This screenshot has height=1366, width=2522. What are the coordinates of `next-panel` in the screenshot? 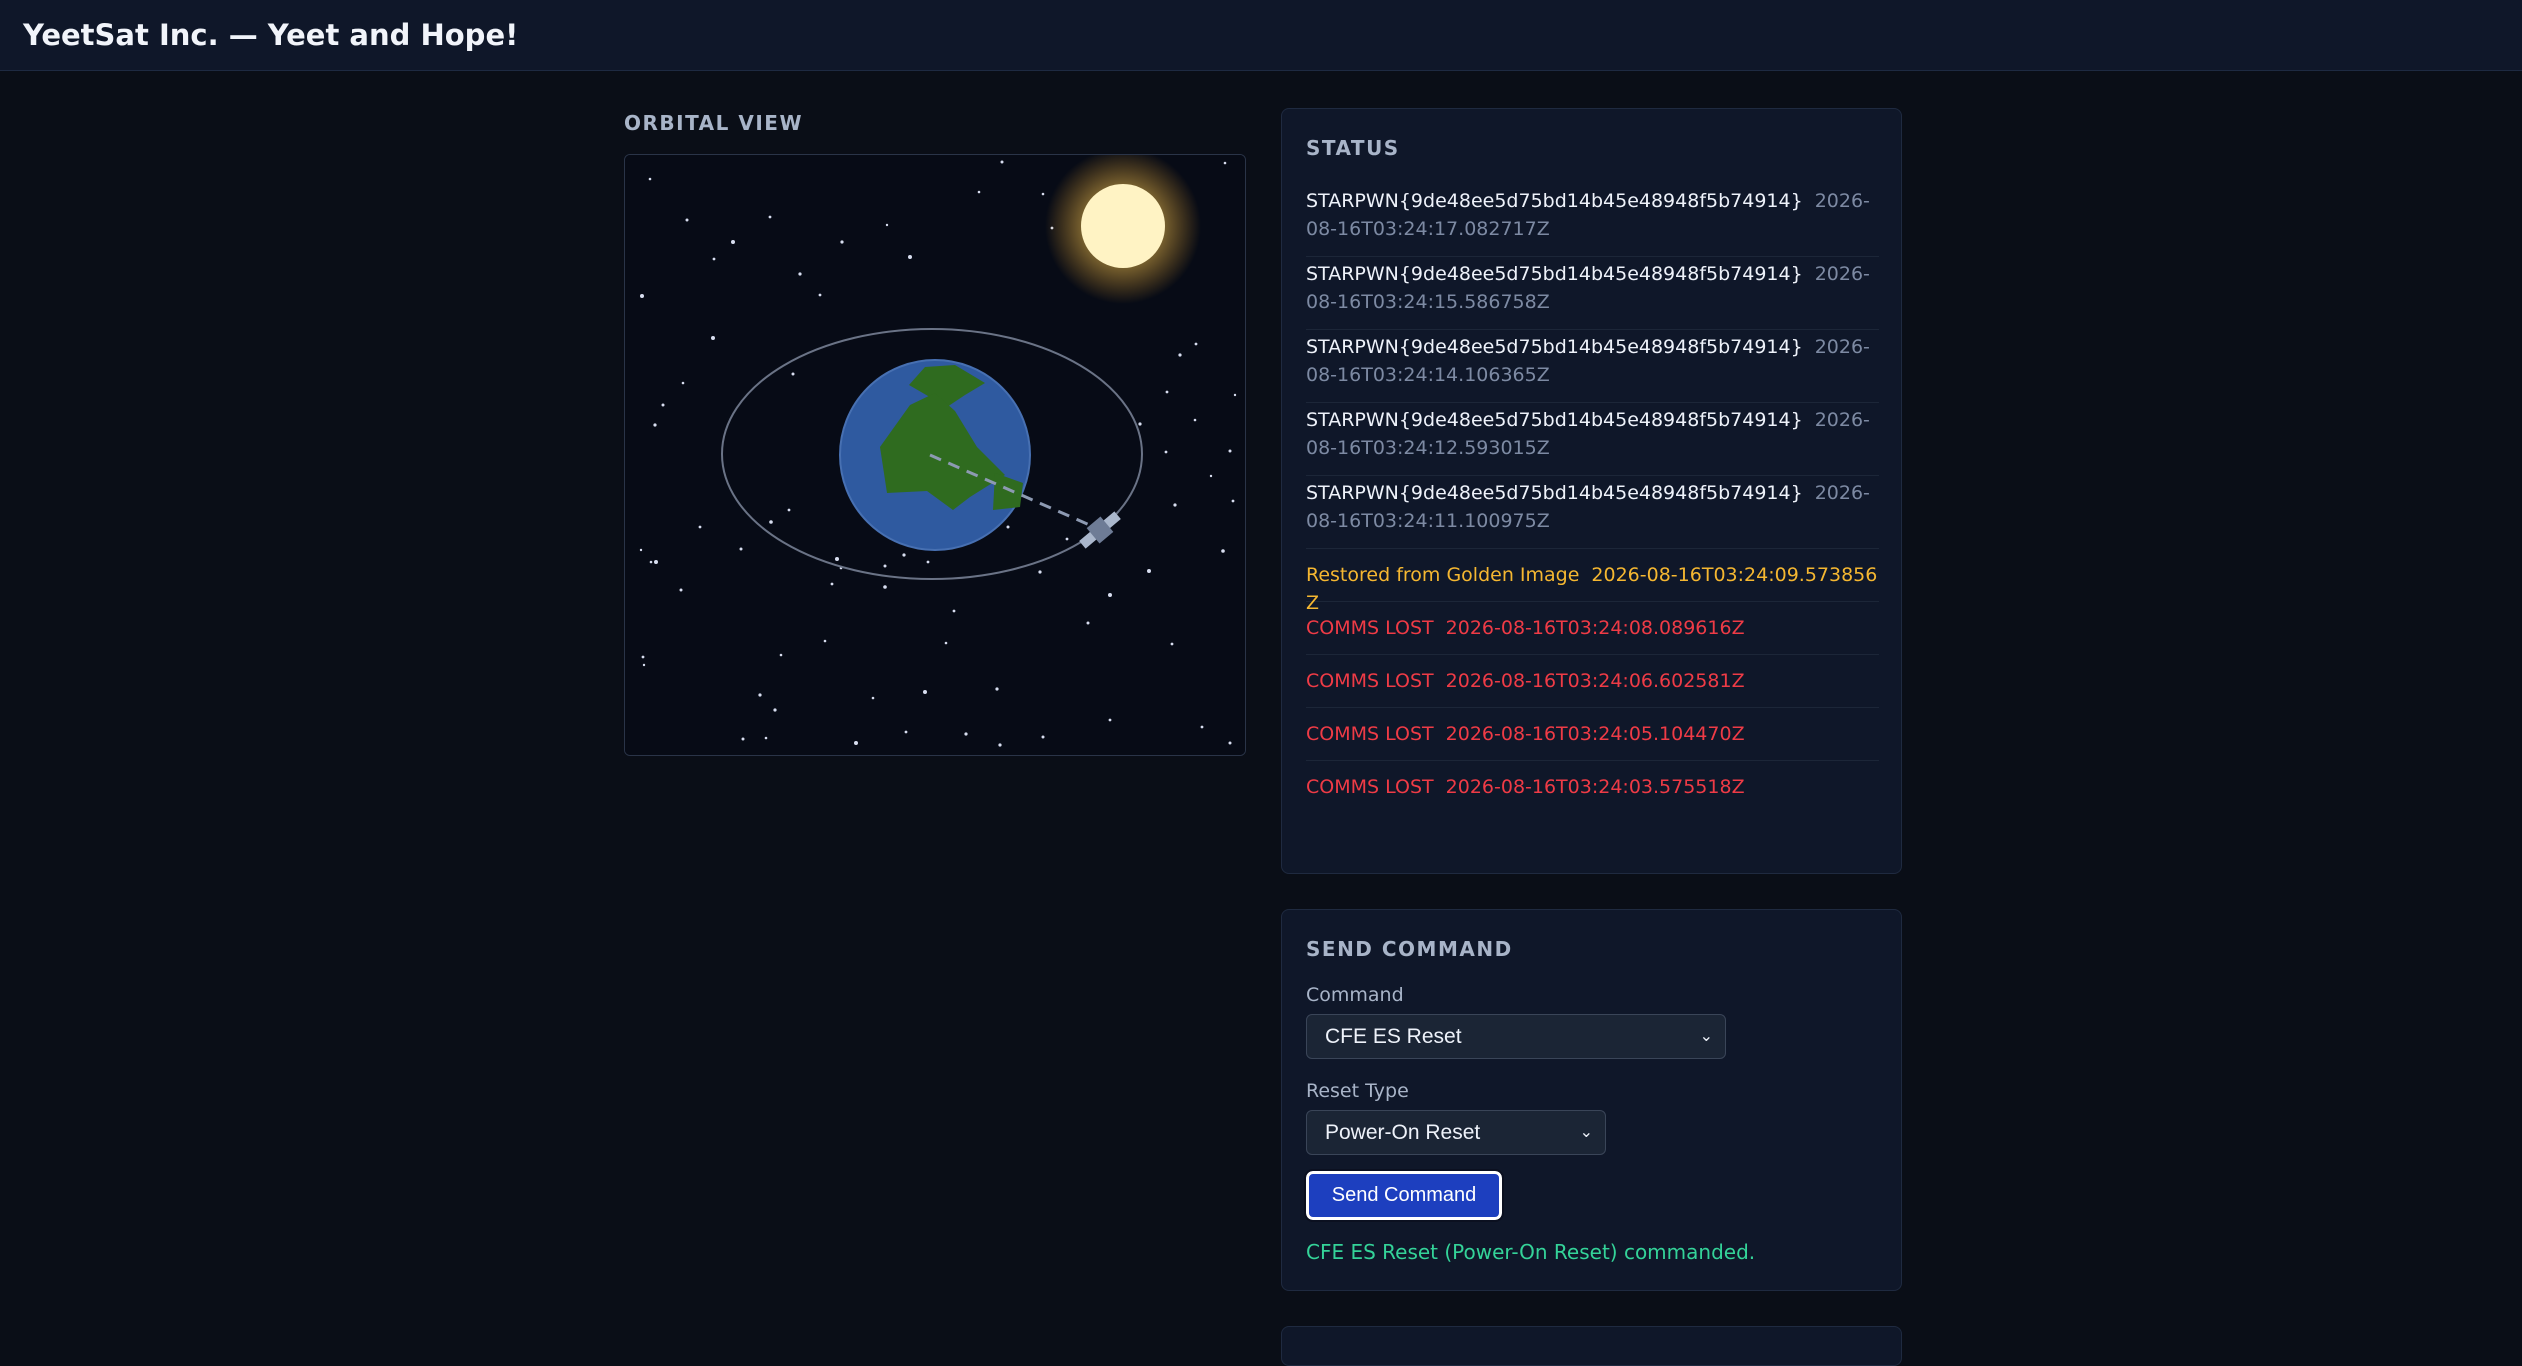 It's located at (1591, 1346).